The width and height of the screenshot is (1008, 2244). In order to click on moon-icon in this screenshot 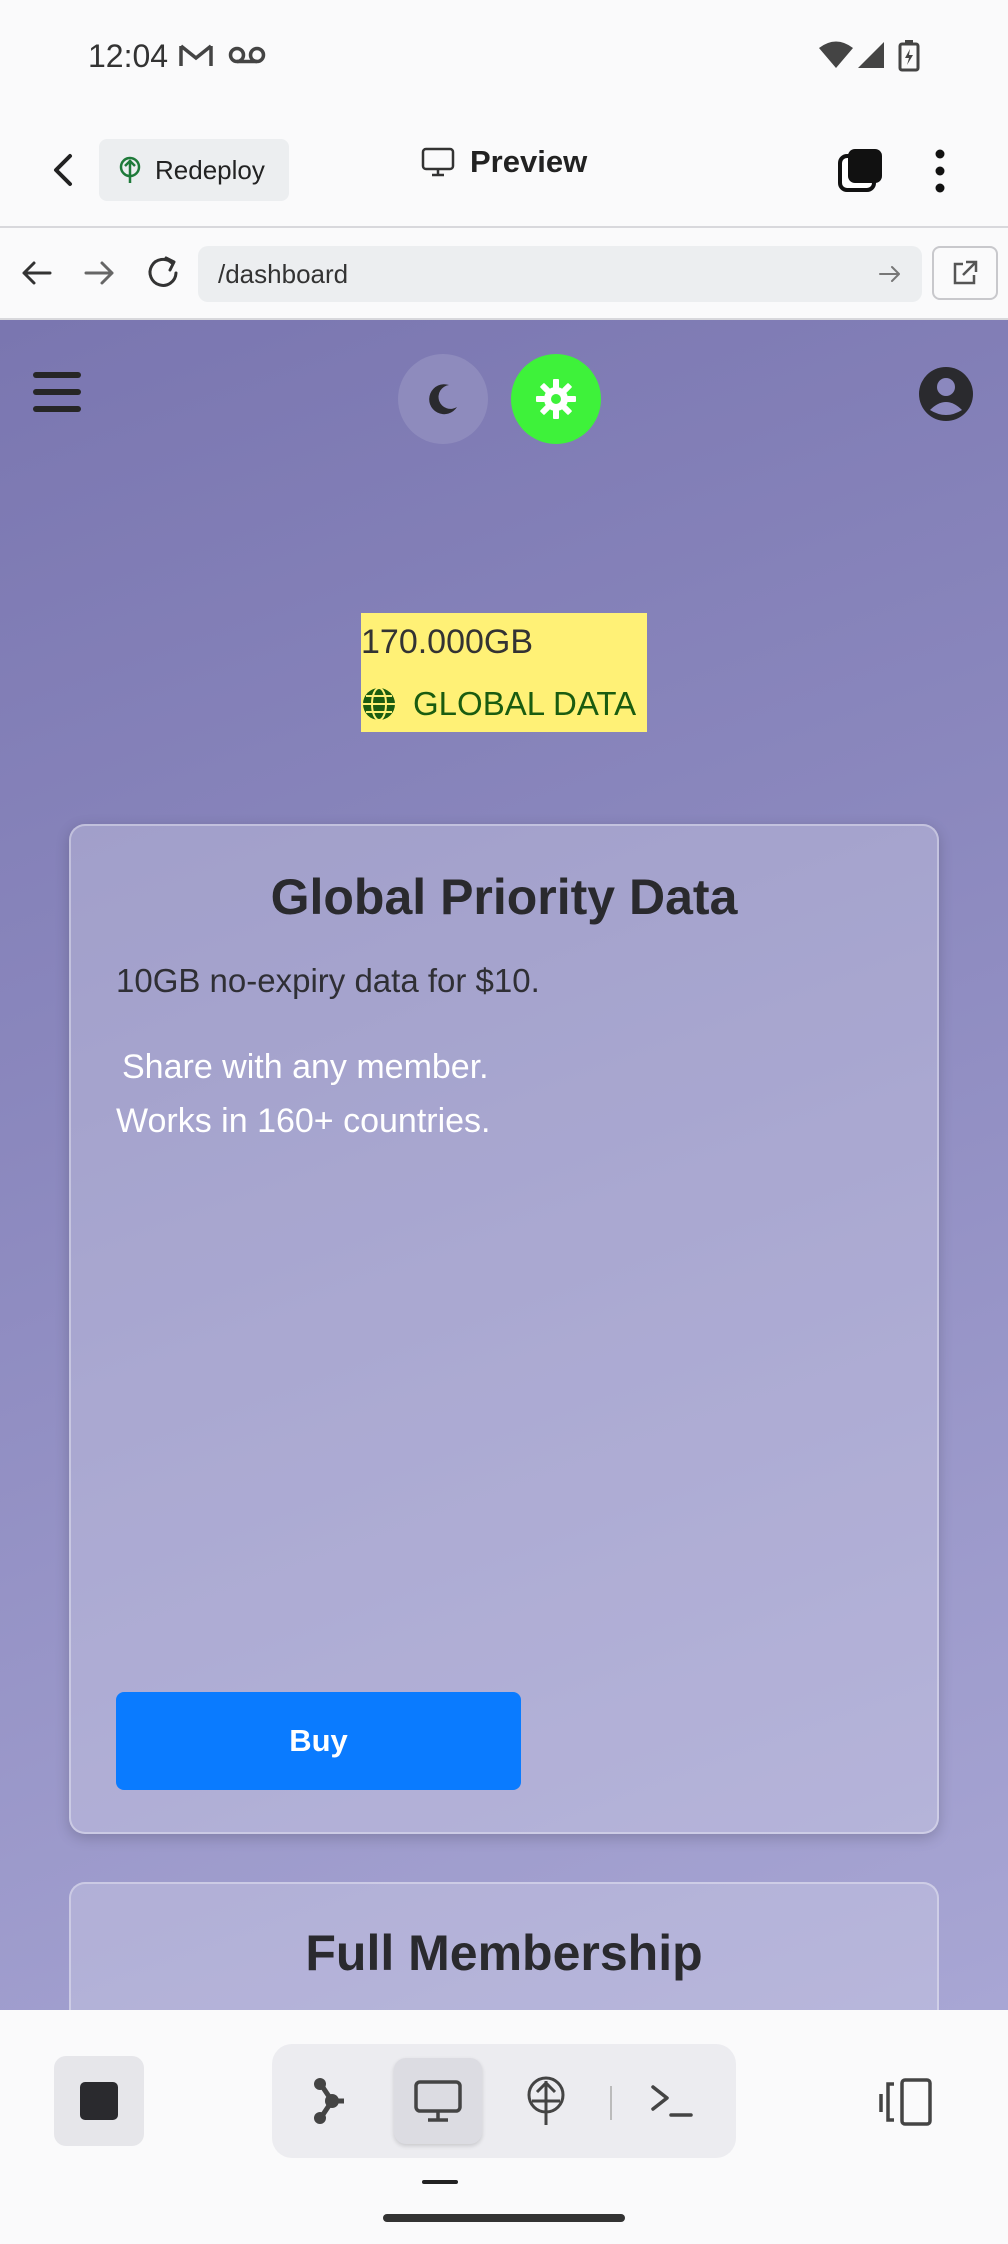, I will do `click(443, 399)`.